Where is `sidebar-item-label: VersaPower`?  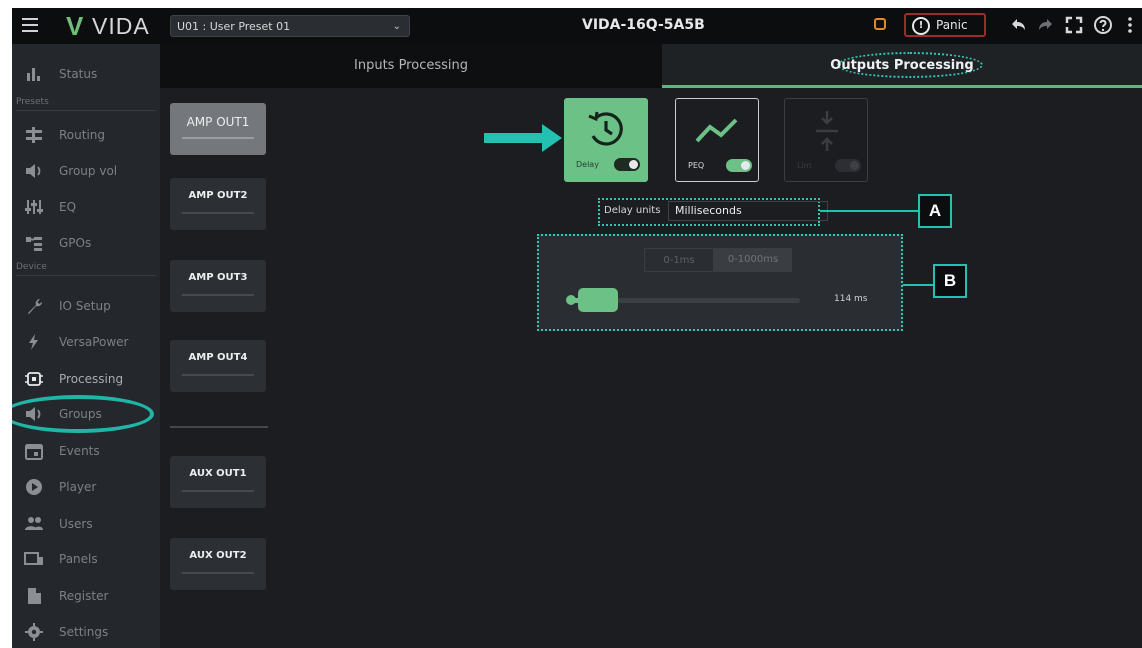 sidebar-item-label: VersaPower is located at coordinates (94, 342).